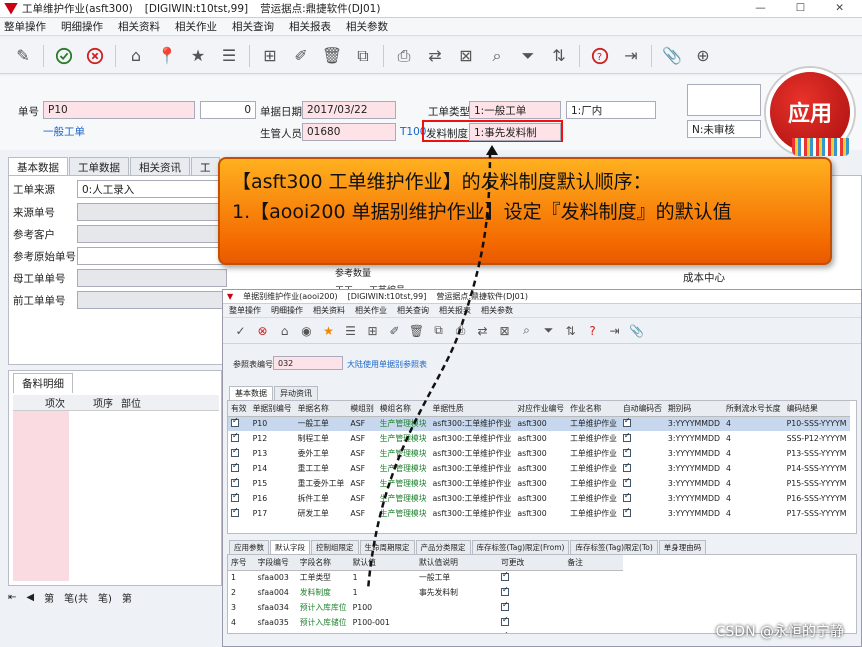  I want to click on inner-tab-basic: 基本数据, so click(251, 393).